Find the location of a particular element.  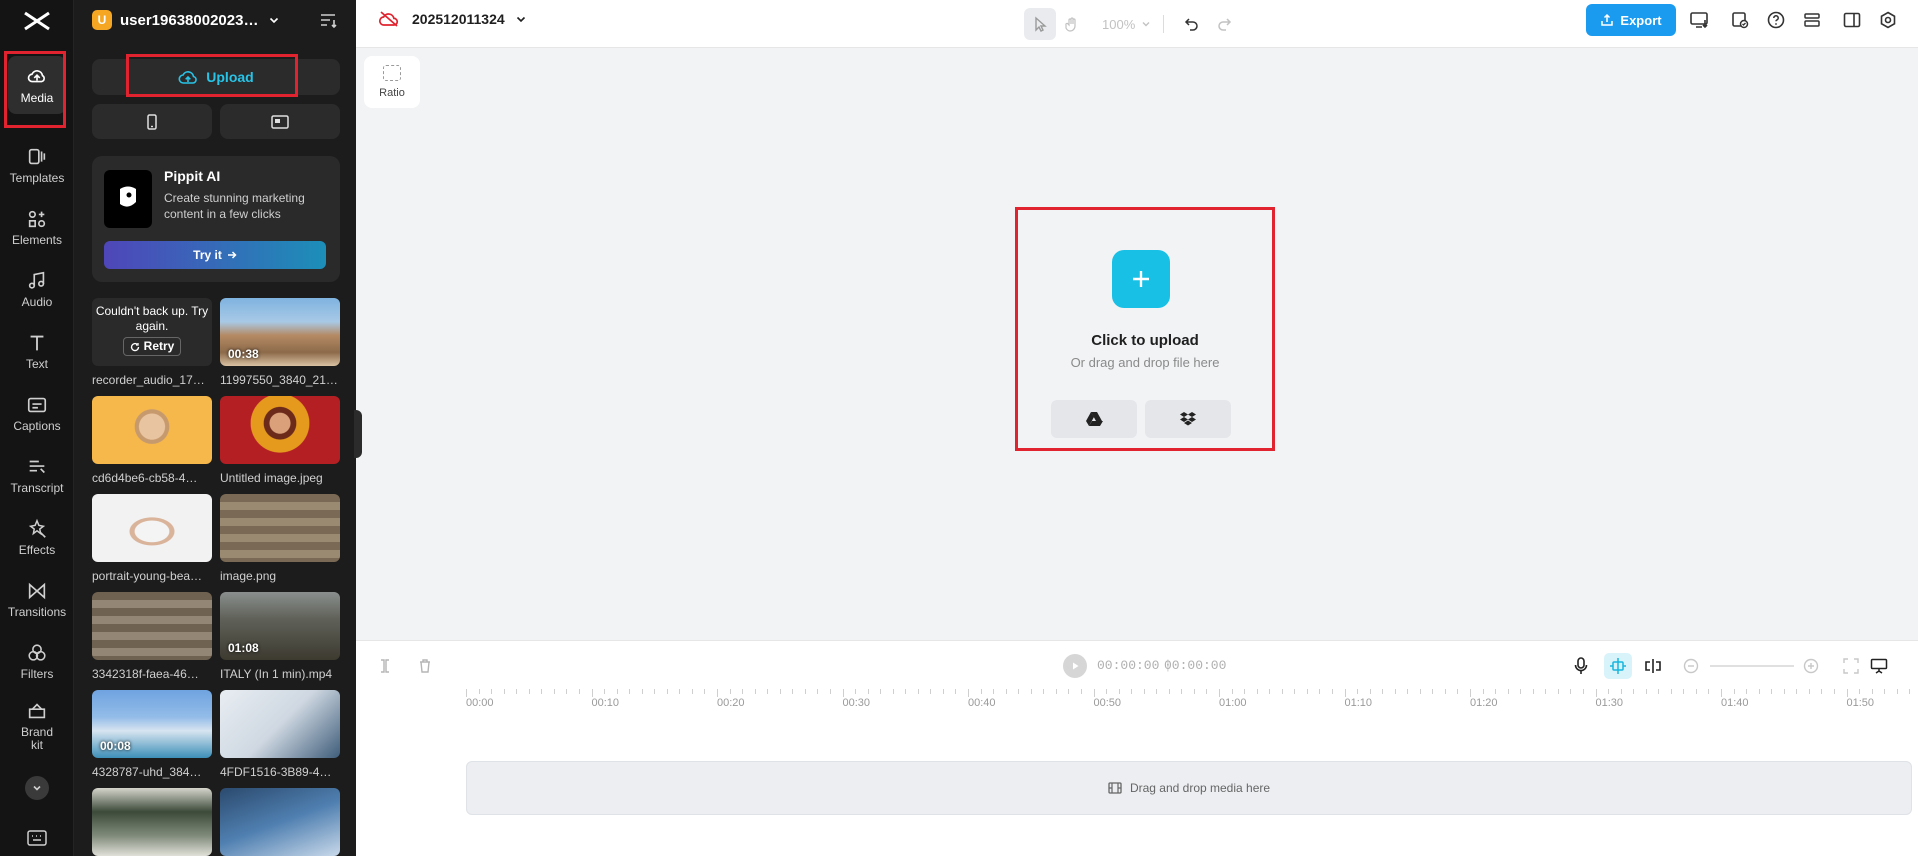

sidebar-item-captions: Captions is located at coordinates (37, 413).